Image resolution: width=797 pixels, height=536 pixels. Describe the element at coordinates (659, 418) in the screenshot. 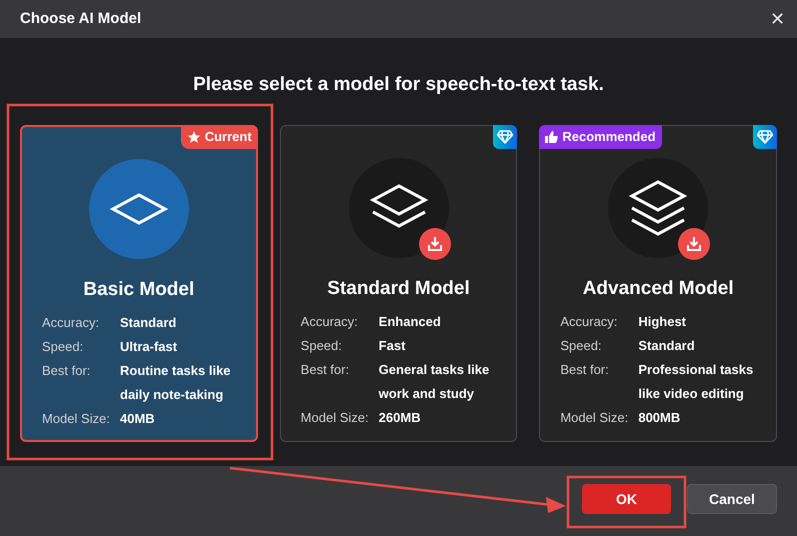

I see `spec-value: 800MB` at that location.